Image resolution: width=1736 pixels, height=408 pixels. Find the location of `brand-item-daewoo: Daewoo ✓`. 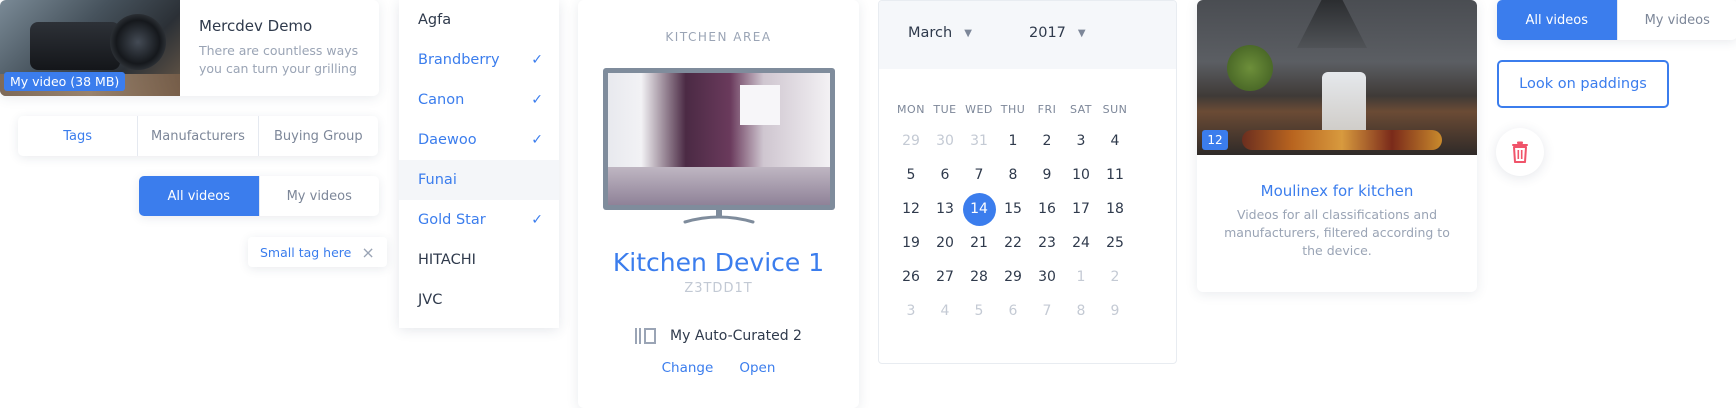

brand-item-daewoo: Daewoo ✓ is located at coordinates (479, 140).